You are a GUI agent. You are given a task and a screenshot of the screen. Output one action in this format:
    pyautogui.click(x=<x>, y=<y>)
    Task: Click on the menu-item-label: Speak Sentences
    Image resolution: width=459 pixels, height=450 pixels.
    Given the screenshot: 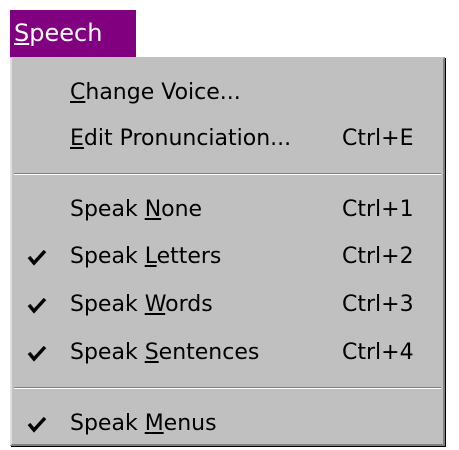 What is the action you would take?
    pyautogui.click(x=164, y=352)
    